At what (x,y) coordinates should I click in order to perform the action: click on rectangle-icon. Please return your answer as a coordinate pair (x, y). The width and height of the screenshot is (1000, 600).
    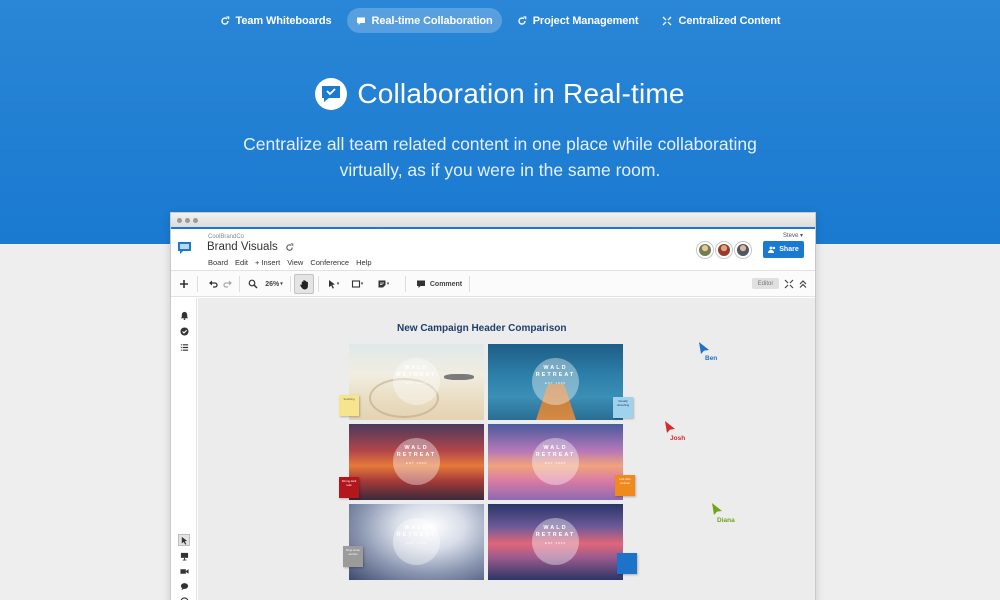
    Looking at the image, I should click on (355, 284).